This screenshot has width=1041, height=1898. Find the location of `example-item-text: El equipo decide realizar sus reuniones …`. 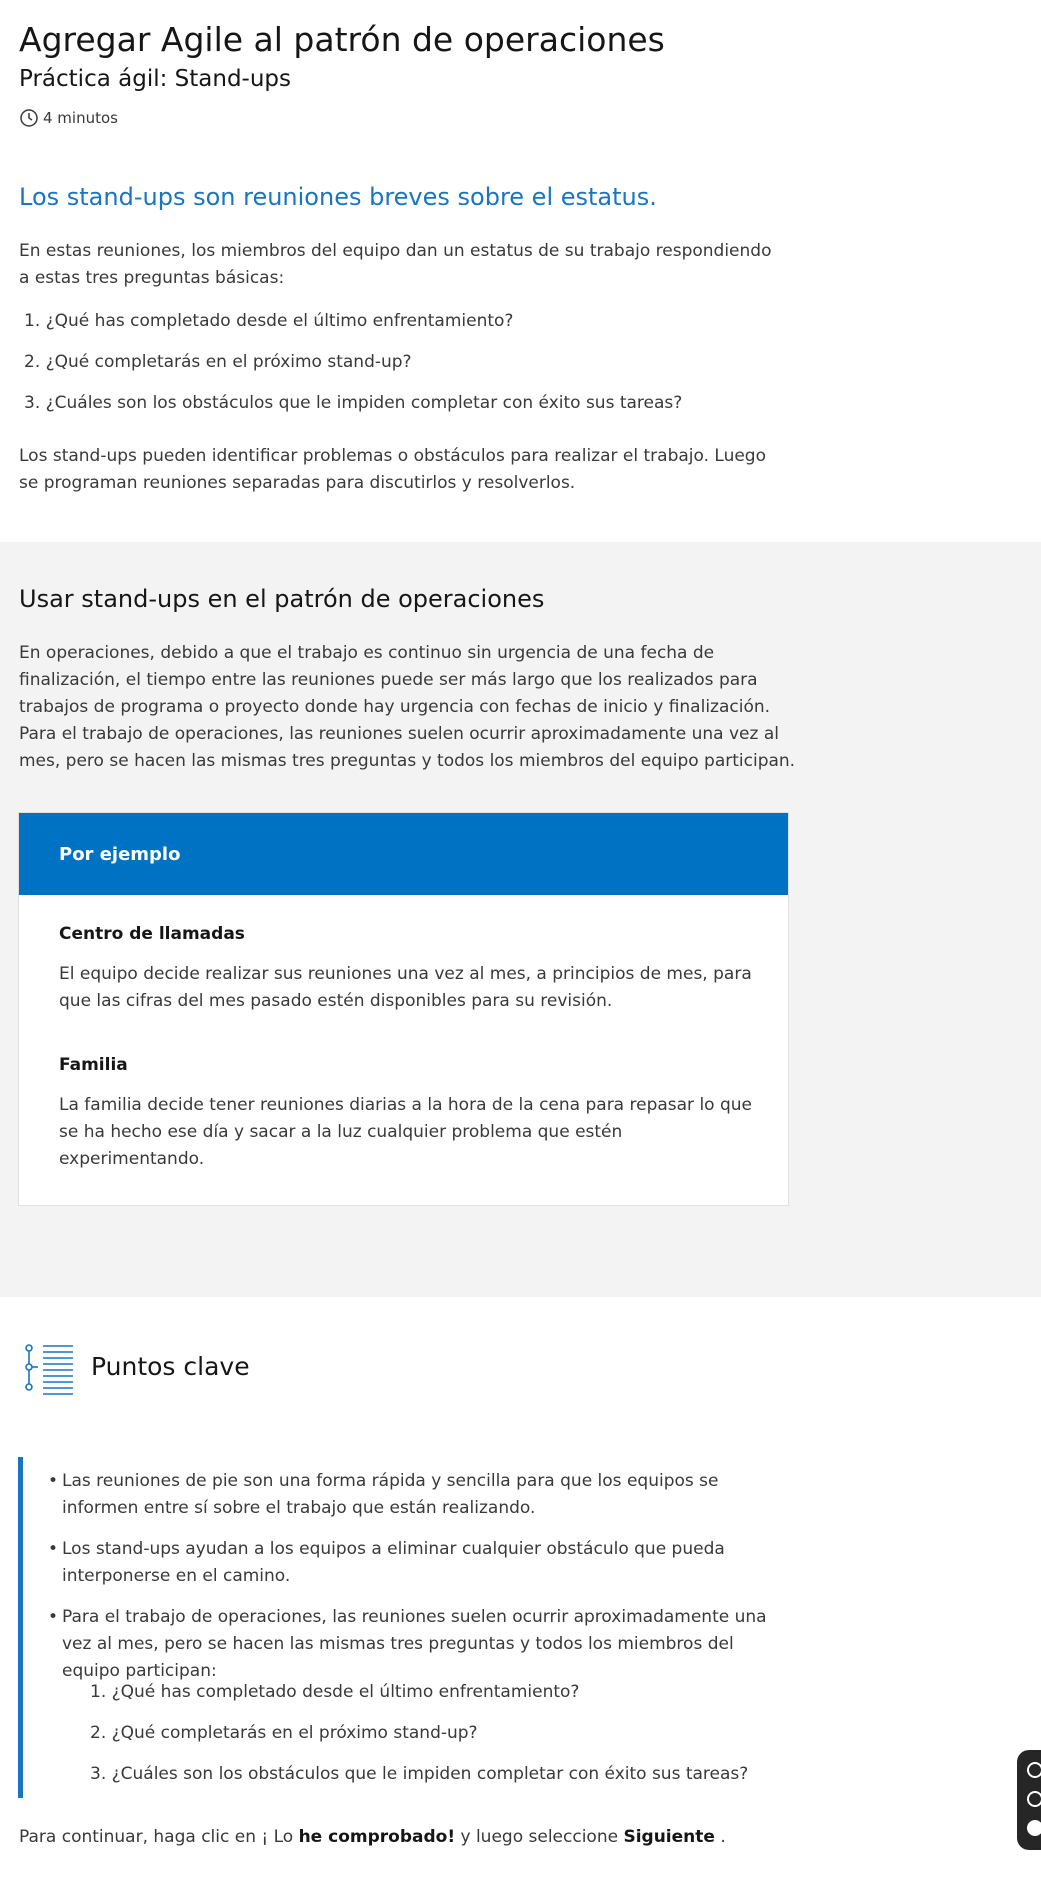

example-item-text: El equipo decide realizar sus reuniones … is located at coordinates (405, 987).